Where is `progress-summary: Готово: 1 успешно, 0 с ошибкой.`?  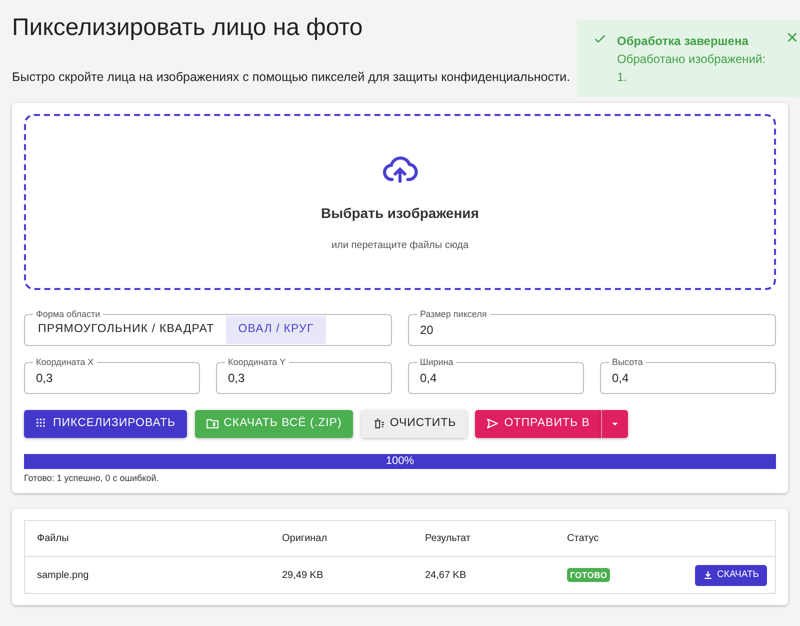 progress-summary: Готово: 1 успешно, 0 с ошибкой. is located at coordinates (92, 478).